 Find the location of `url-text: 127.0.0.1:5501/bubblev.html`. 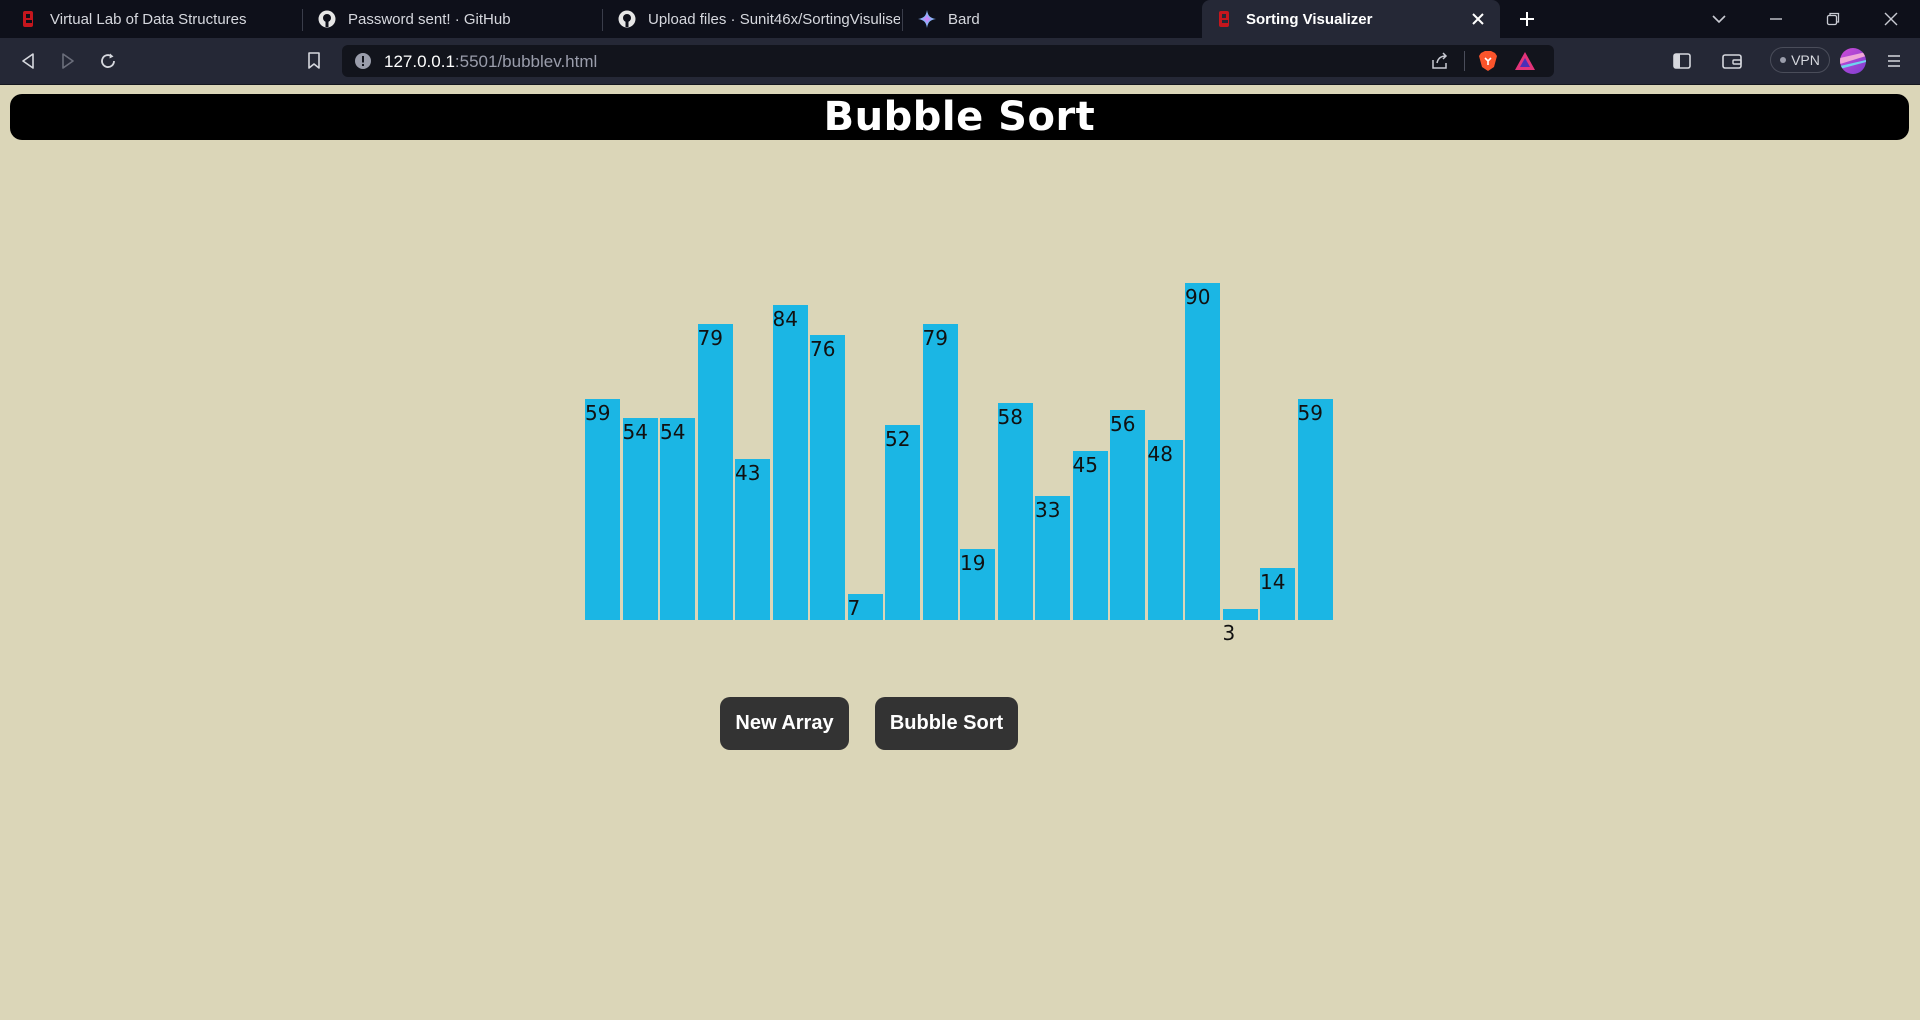

url-text: 127.0.0.1:5501/bubblev.html is located at coordinates (490, 62).